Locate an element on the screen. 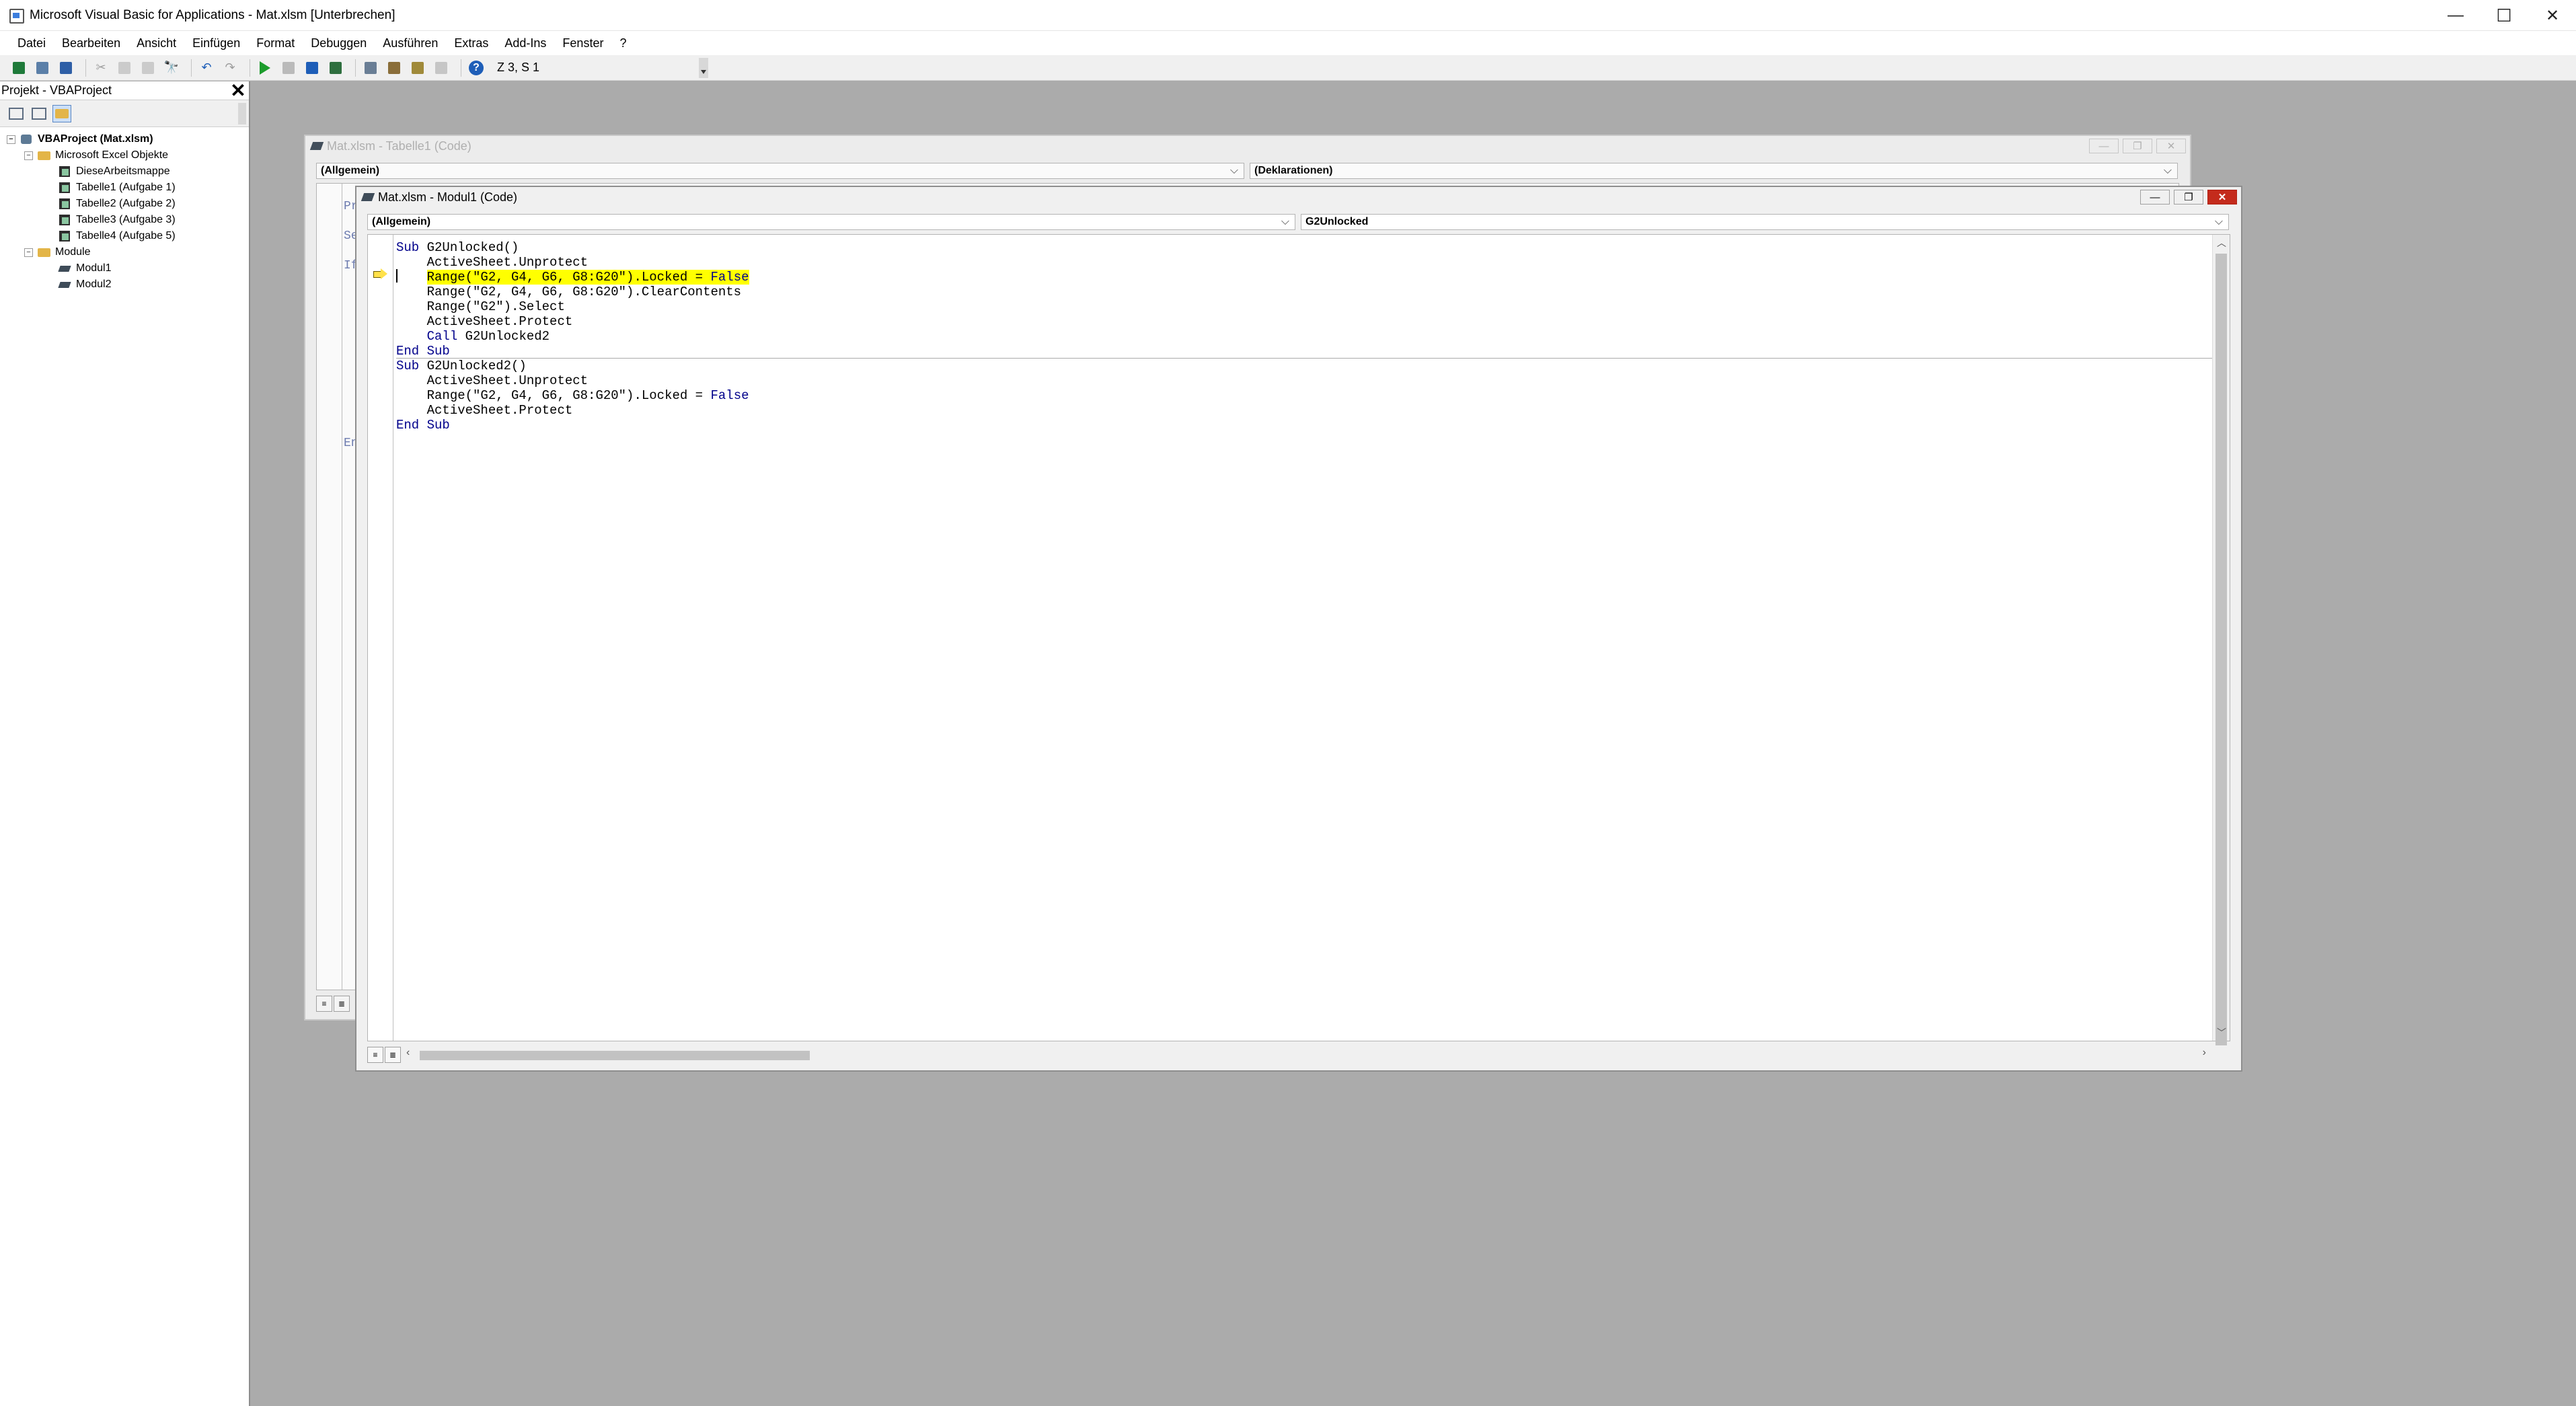 This screenshot has width=2576, height=1406. view-object-icon is located at coordinates (39, 113).